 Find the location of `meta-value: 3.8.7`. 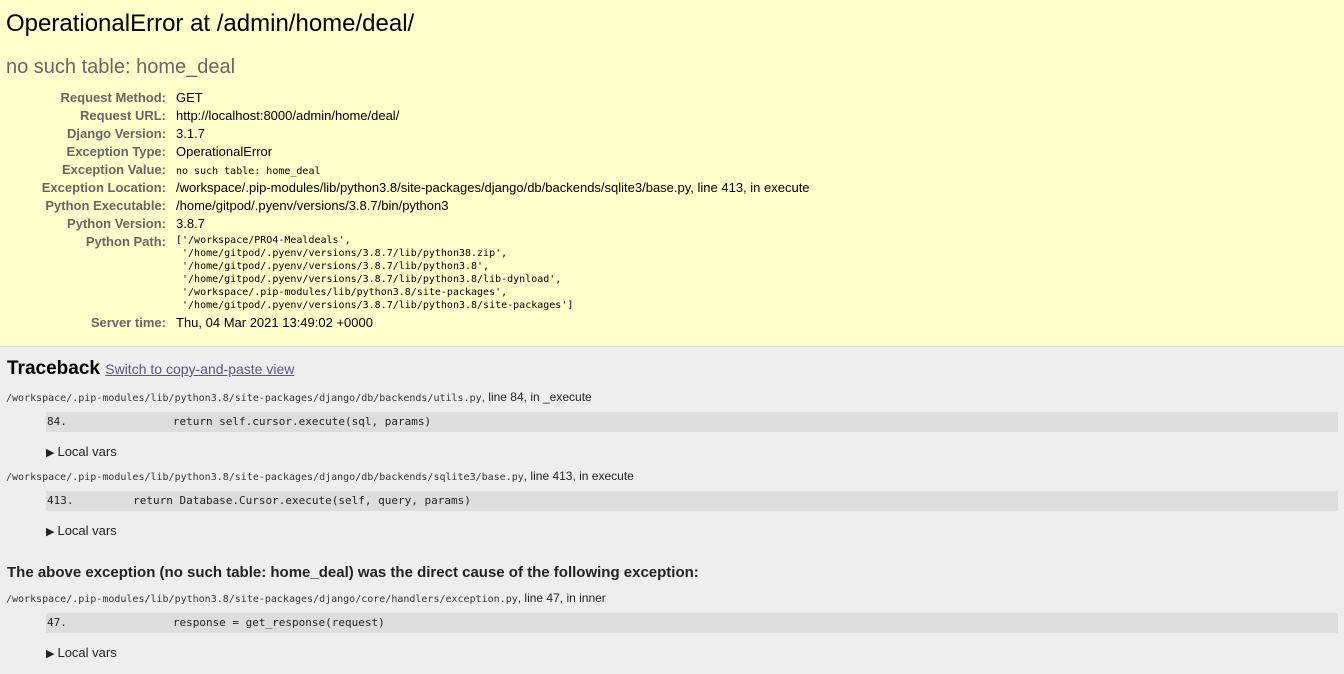

meta-value: 3.8.7 is located at coordinates (190, 223).